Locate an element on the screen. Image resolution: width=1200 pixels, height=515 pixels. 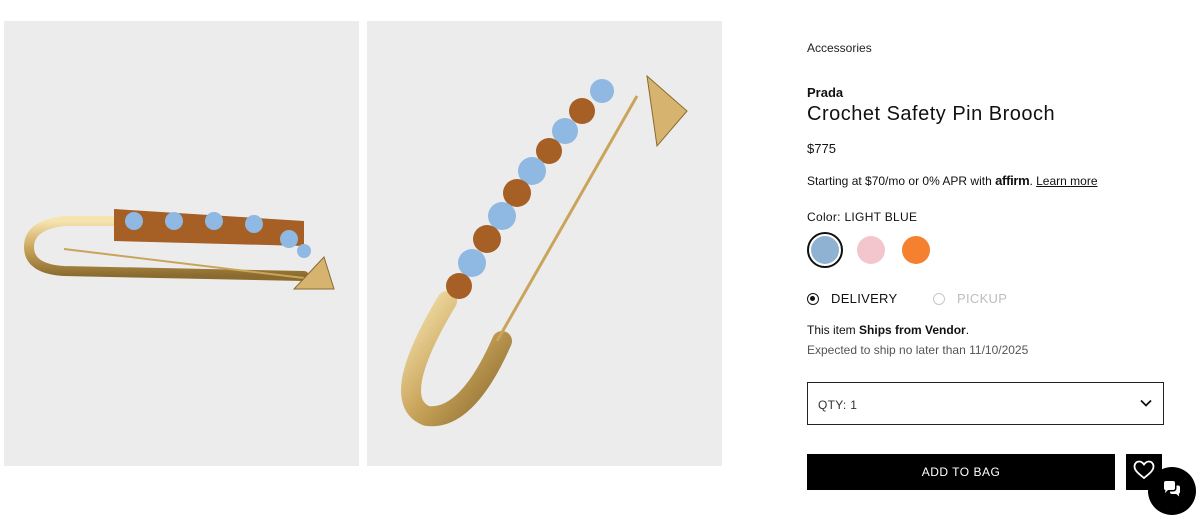
brooch-side-illustration is located at coordinates (179, 249).